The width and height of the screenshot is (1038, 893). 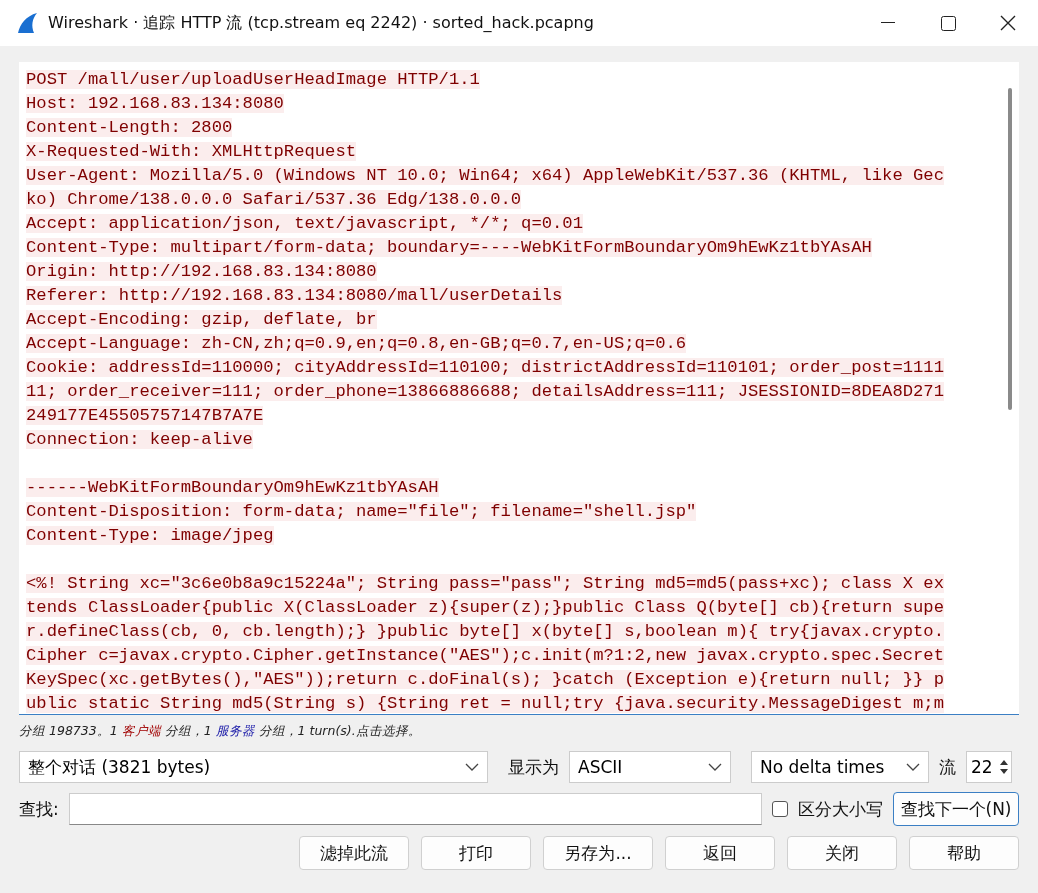 I want to click on case-checkbox, so click(x=780, y=809).